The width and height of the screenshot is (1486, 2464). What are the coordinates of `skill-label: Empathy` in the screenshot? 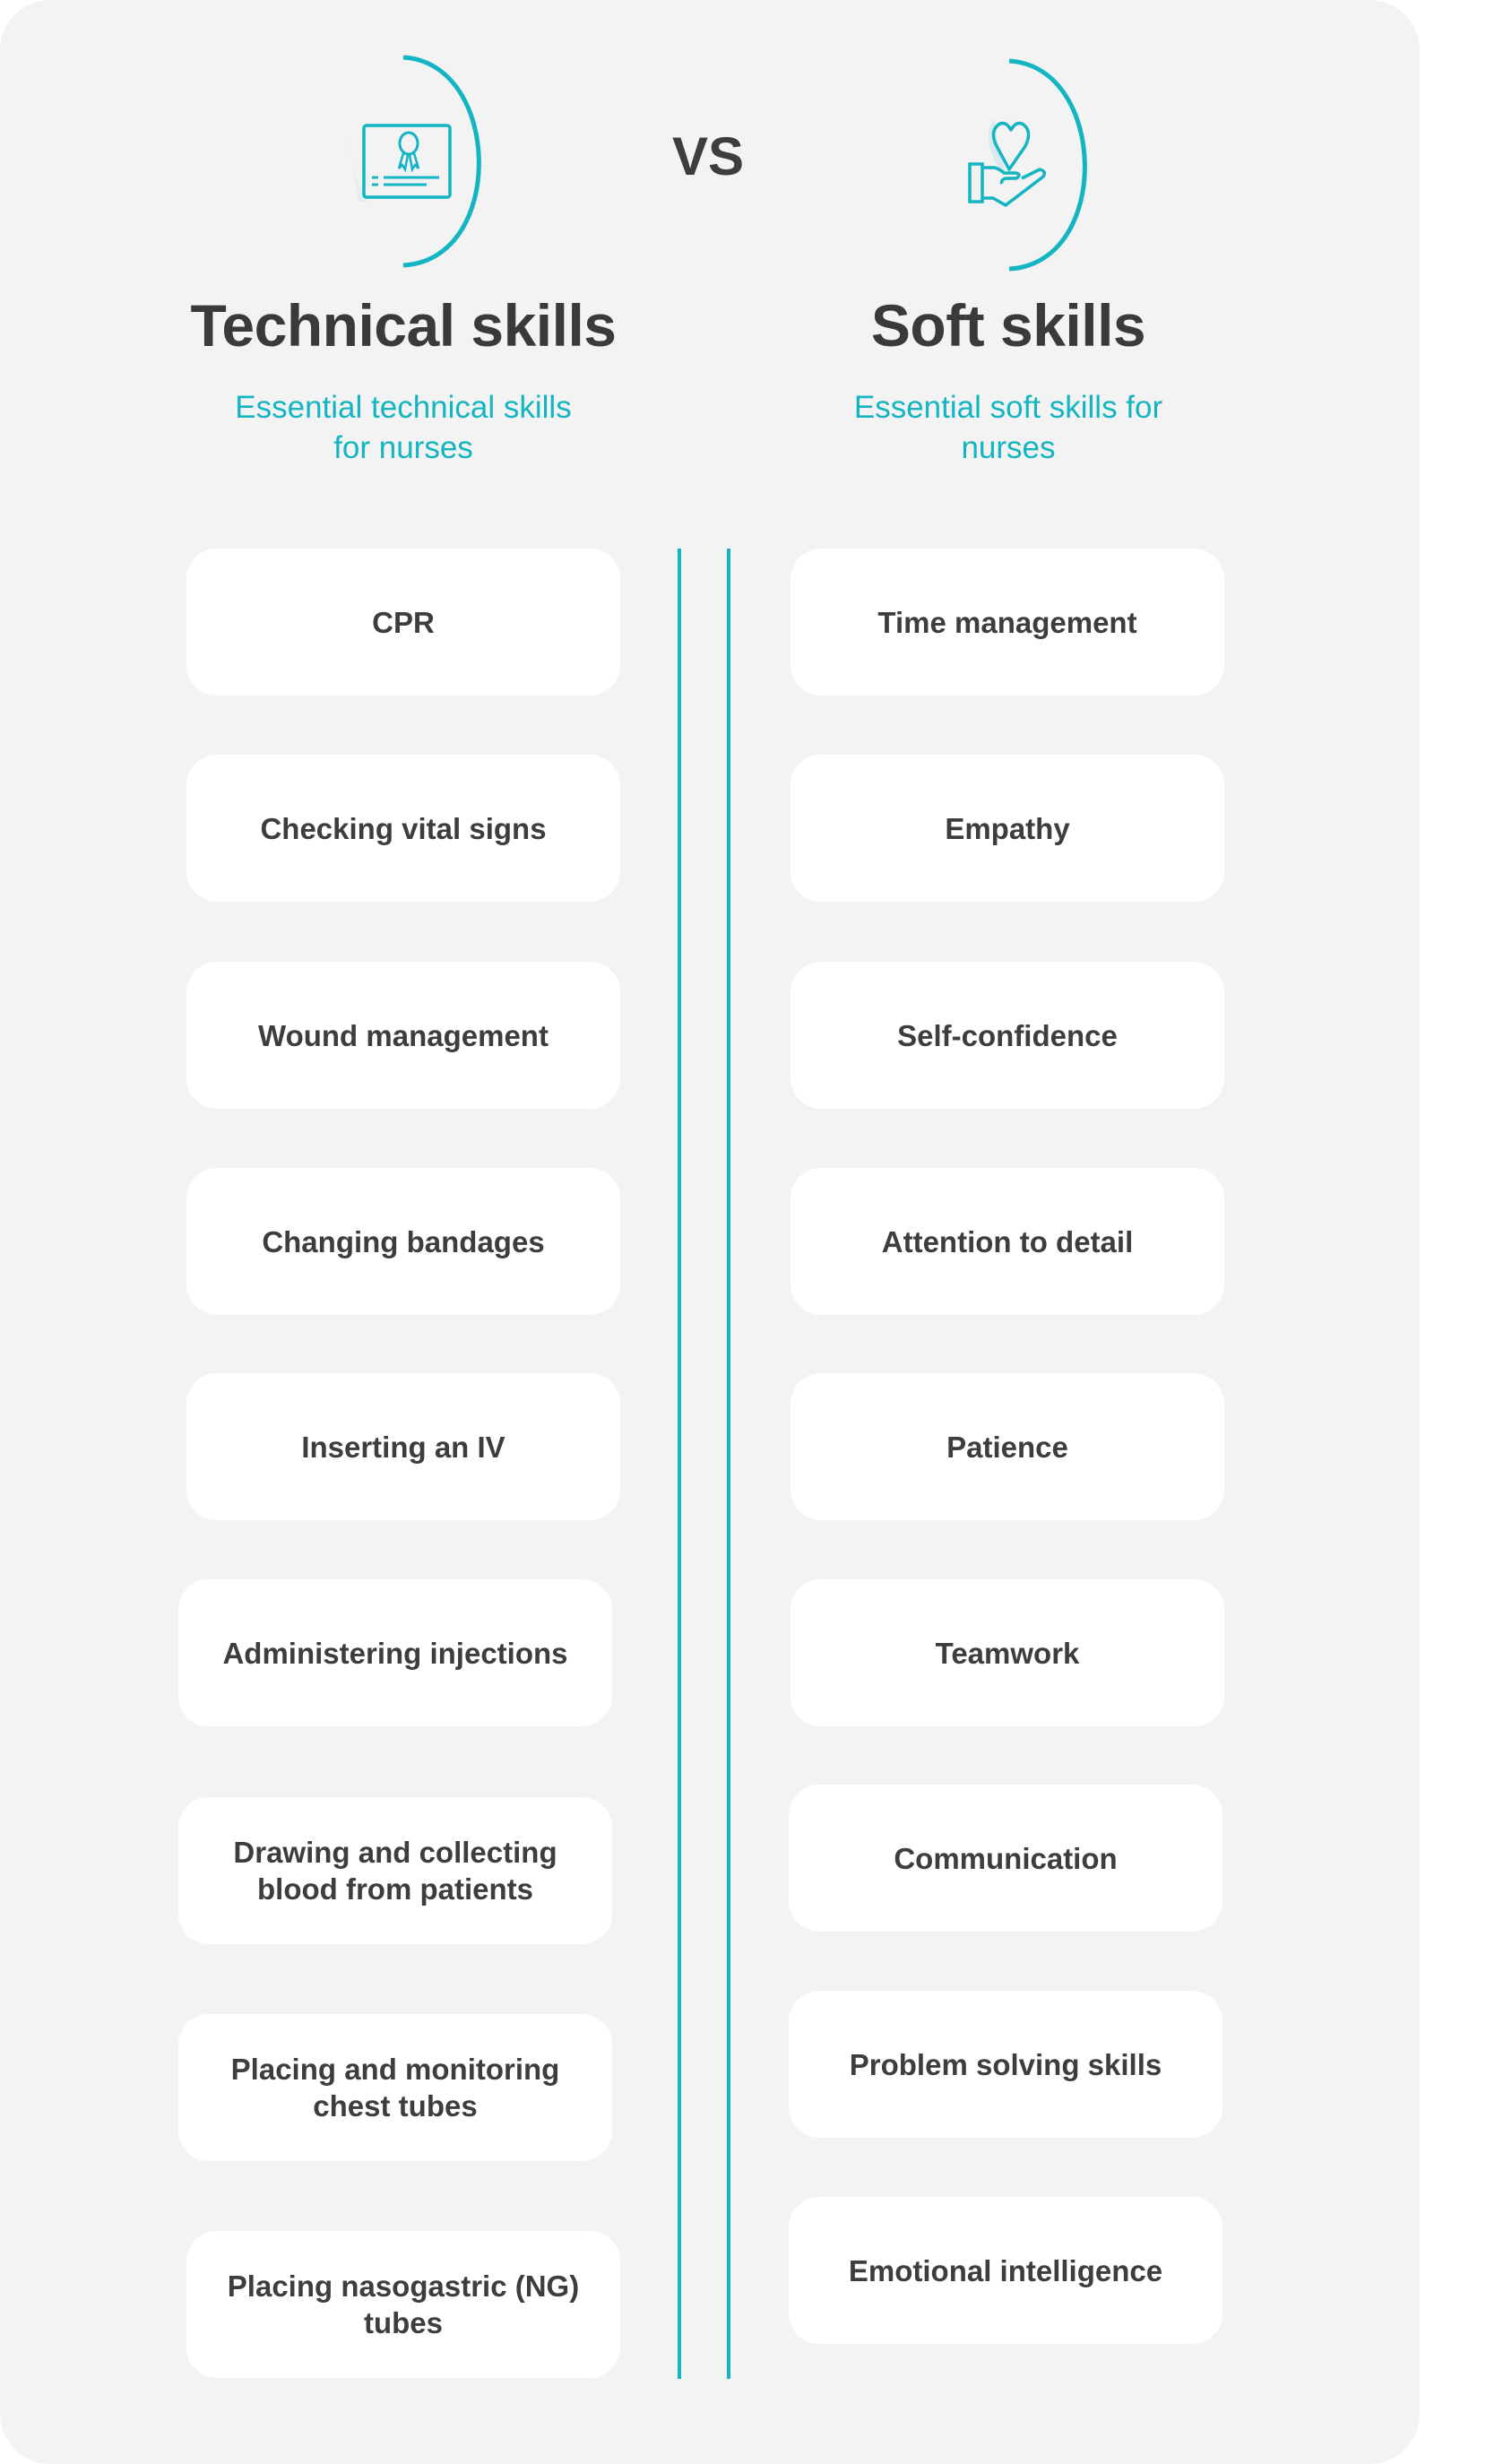 It's located at (1007, 828).